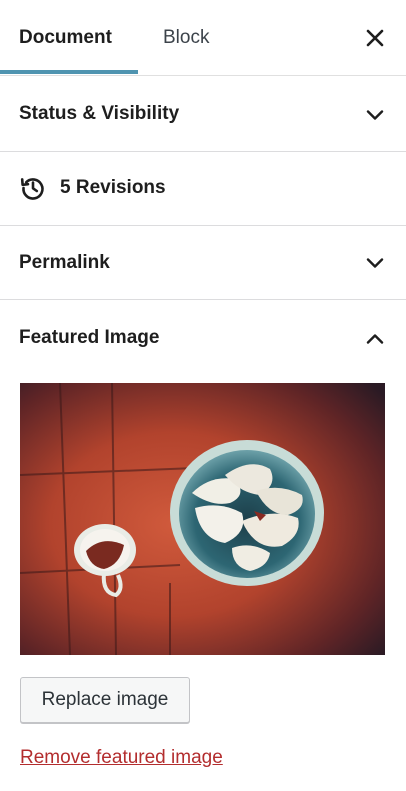 The image size is (406, 791). I want to click on replace-image-button: Replace image, so click(105, 700).